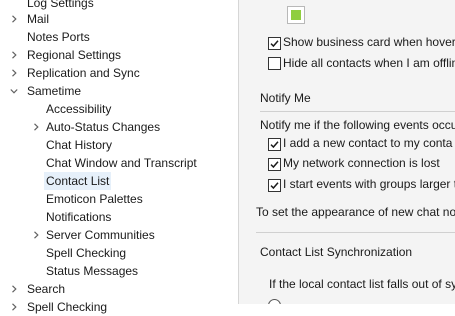 The image size is (455, 316). I want to click on show-business-card-label: Show business card when hoverin, so click(369, 42).